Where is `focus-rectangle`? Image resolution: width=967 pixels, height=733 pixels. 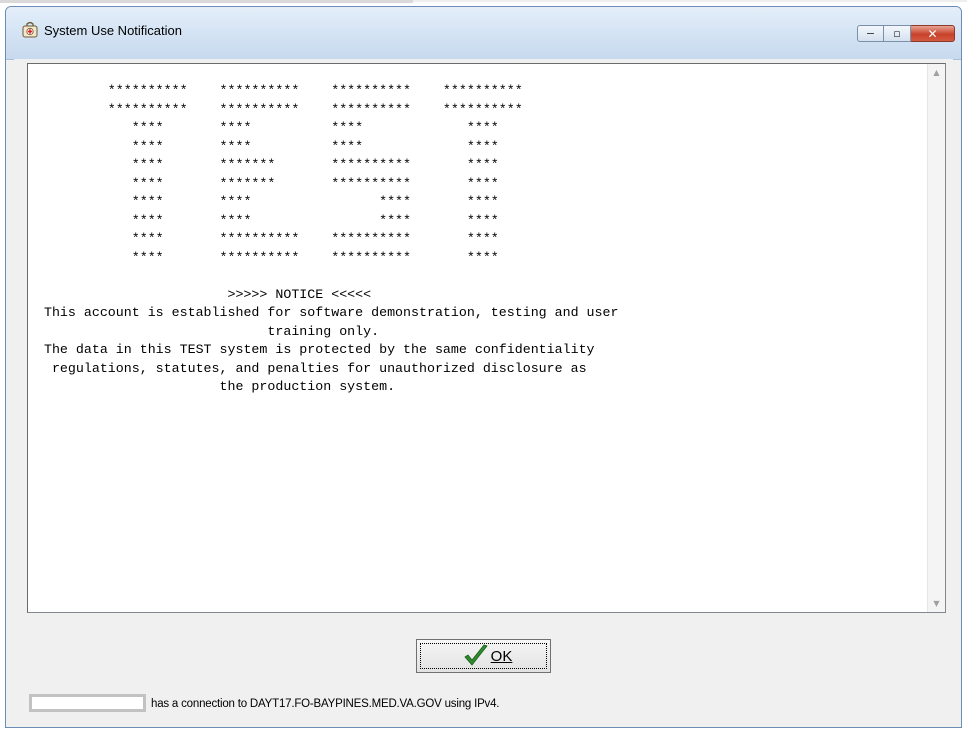 focus-rectangle is located at coordinates (483, 656).